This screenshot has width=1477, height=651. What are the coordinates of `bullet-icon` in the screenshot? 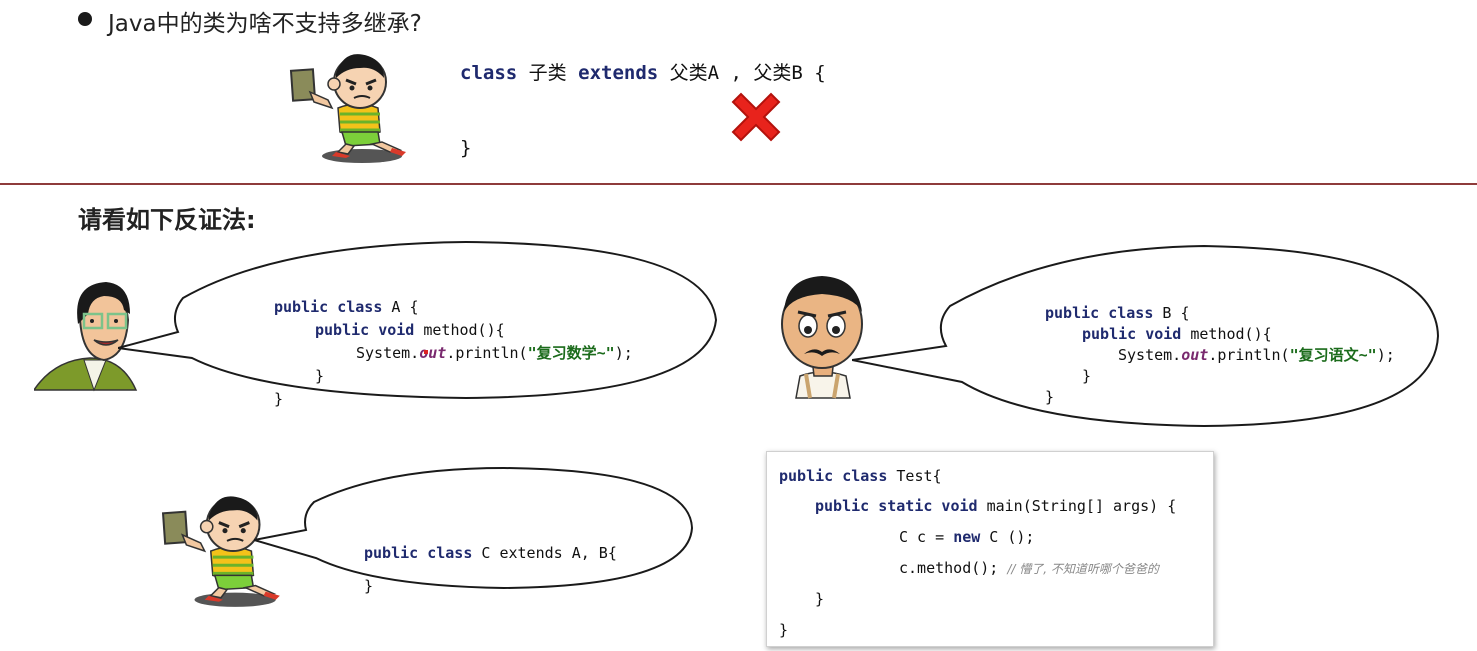 It's located at (85, 19).